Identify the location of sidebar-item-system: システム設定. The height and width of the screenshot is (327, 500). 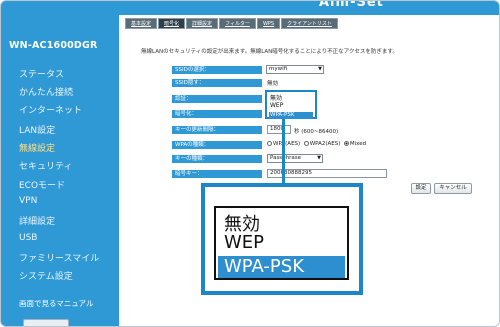
(46, 275).